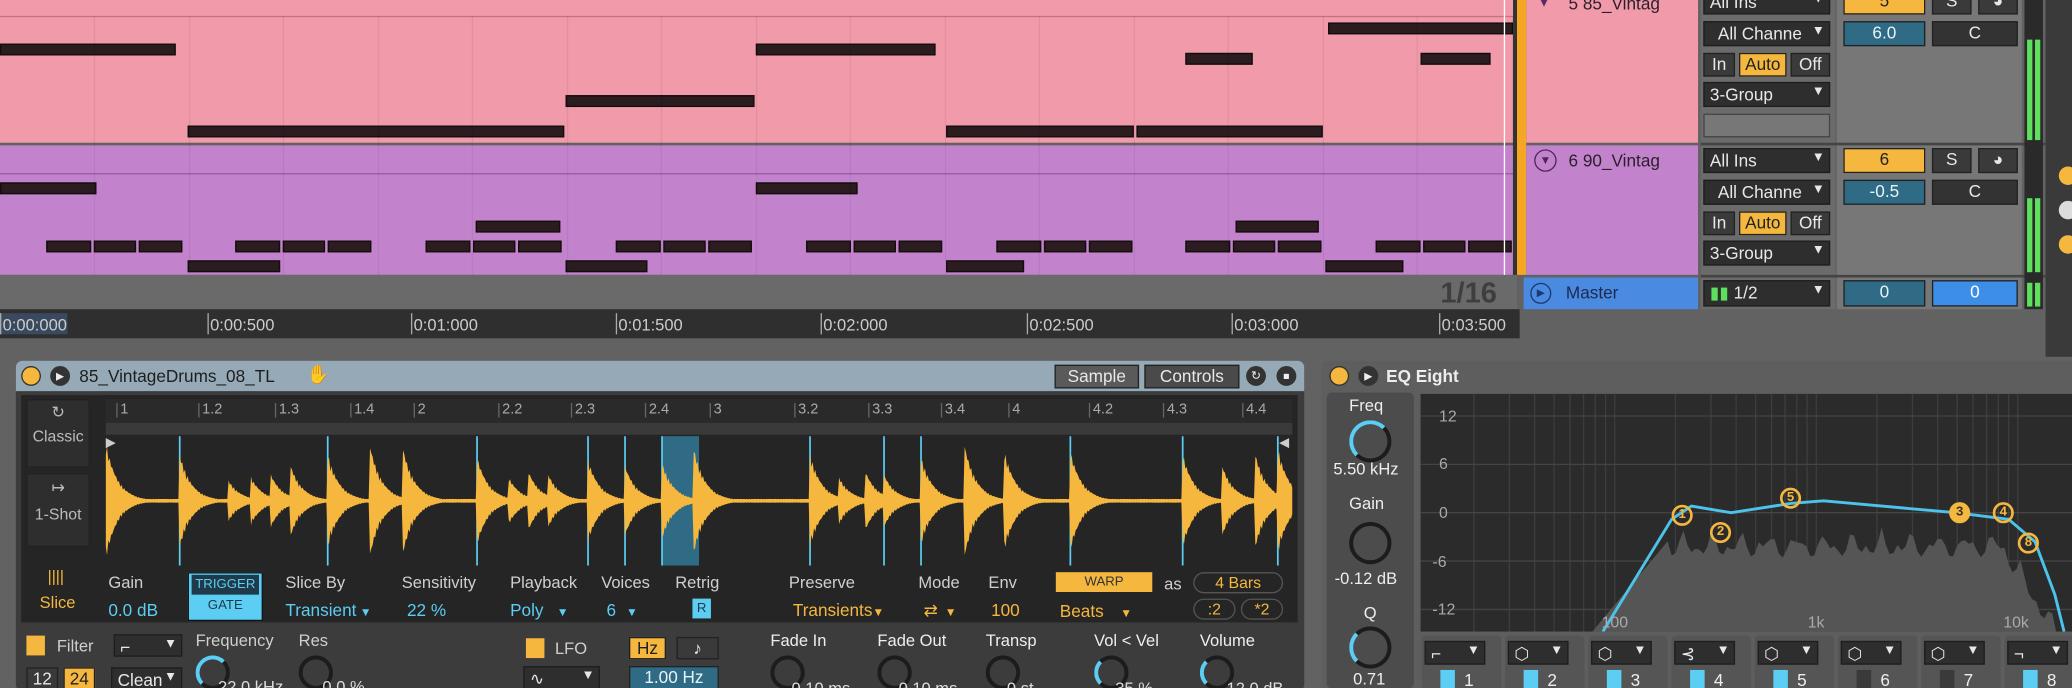 The height and width of the screenshot is (688, 2072). What do you see at coordinates (1884, 293) in the screenshot?
I see `master-volume: 0` at bounding box center [1884, 293].